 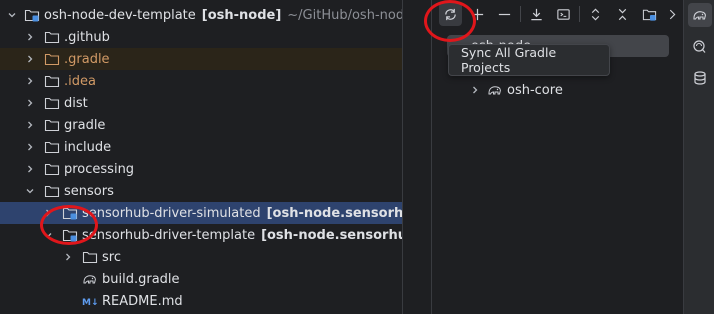 What do you see at coordinates (563, 14) in the screenshot?
I see `run-task-icon` at bounding box center [563, 14].